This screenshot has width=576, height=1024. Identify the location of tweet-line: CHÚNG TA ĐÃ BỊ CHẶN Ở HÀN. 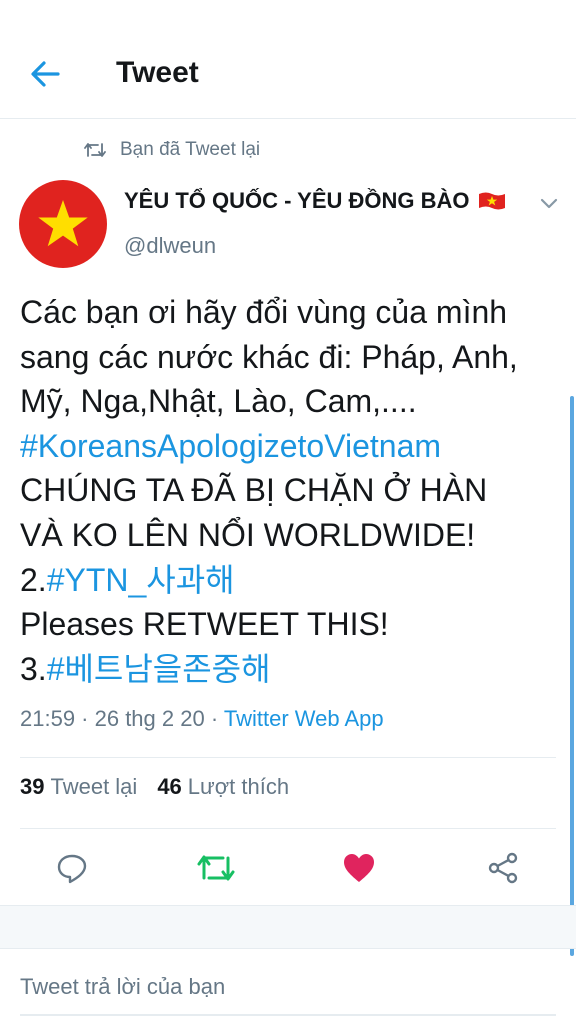
(254, 490).